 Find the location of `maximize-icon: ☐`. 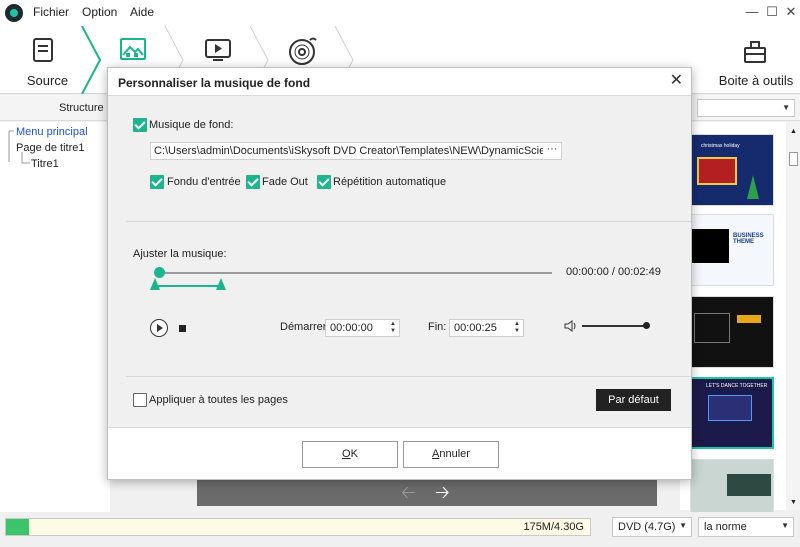

maximize-icon: ☐ is located at coordinates (772, 12).